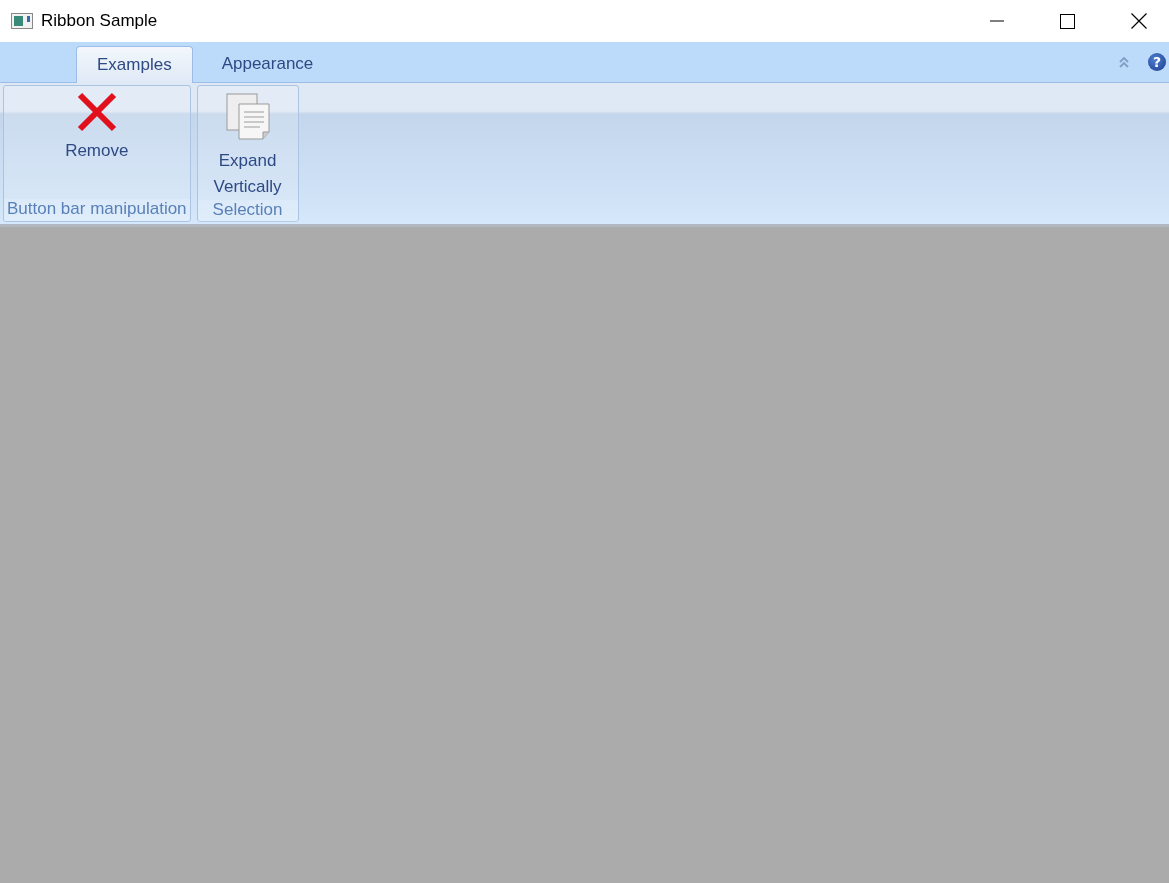 This screenshot has height=883, width=1169. I want to click on ribbon-button: Expand Vertically, so click(247, 143).